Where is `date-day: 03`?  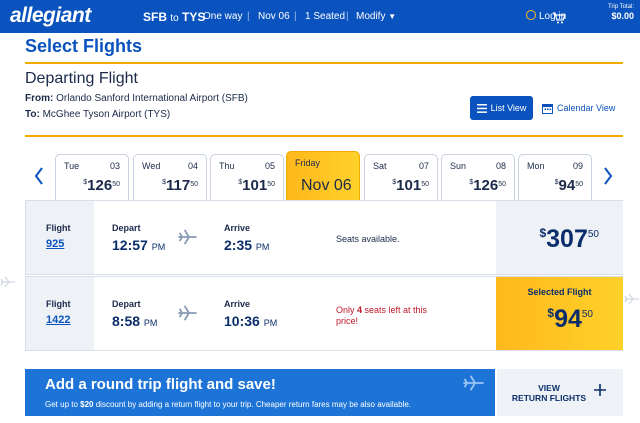
date-day: 03 is located at coordinates (114, 166).